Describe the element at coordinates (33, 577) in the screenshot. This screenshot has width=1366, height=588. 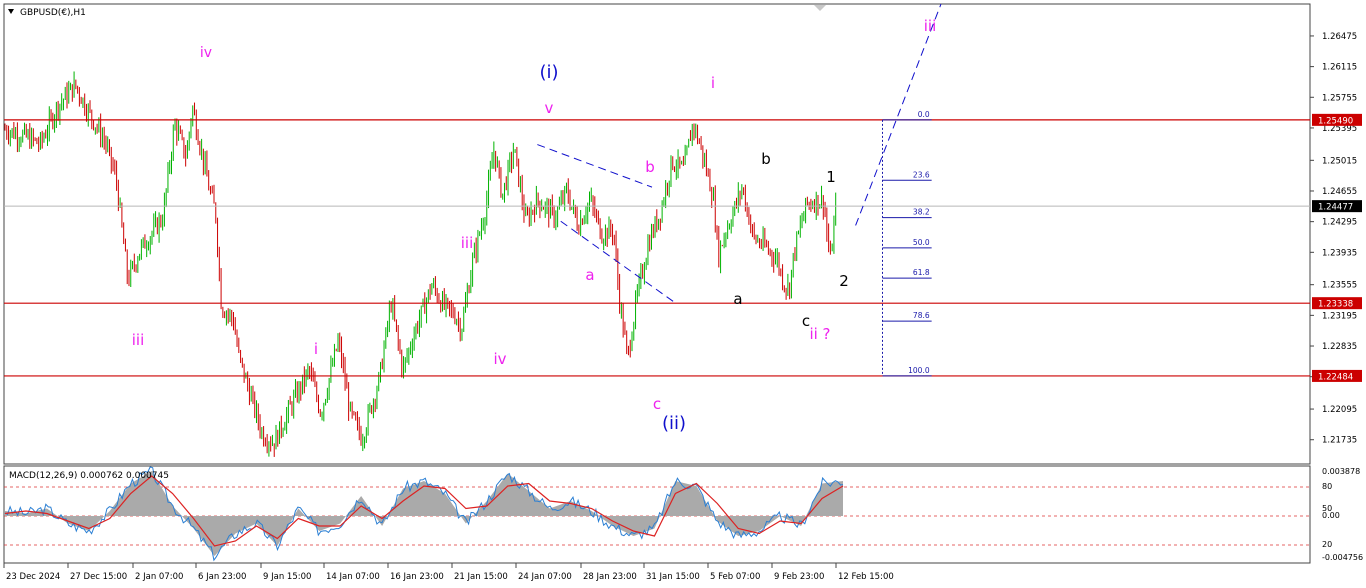
I see `time-tick-label: 23 Dec 2024` at that location.